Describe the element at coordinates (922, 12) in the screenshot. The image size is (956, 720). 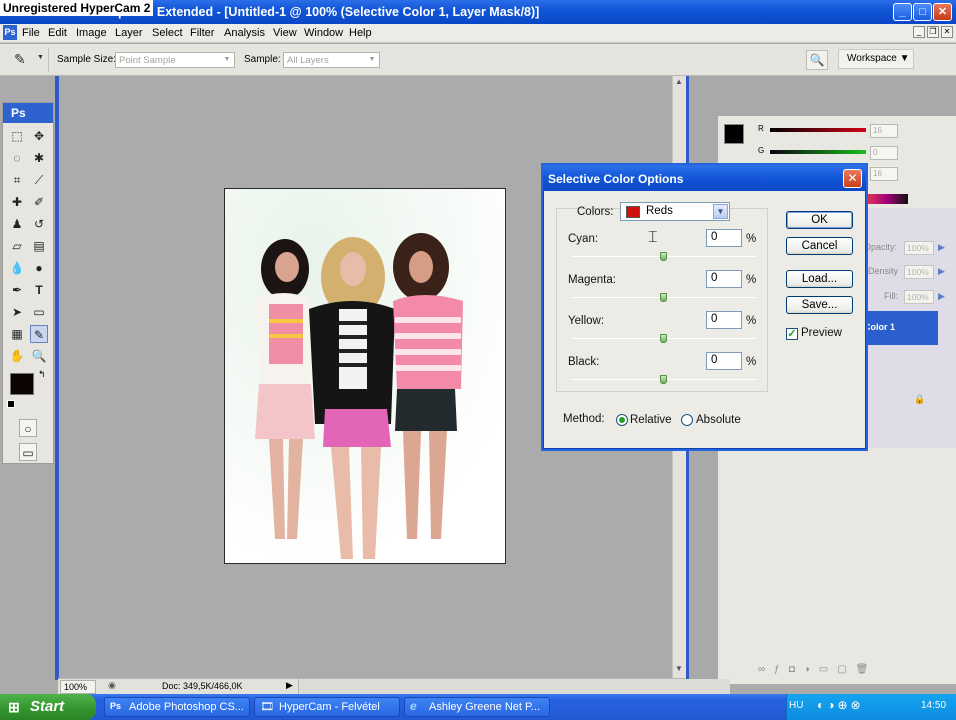
I see `maximize-button: □` at that location.